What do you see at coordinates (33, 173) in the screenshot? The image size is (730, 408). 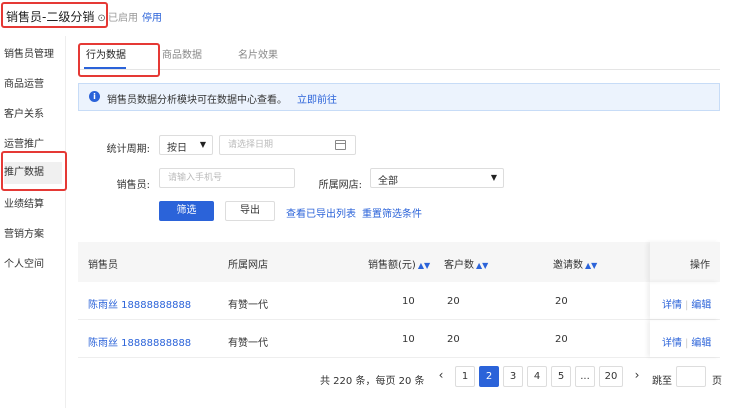 I see `sidebar-item-promotion-data: 推广数据` at bounding box center [33, 173].